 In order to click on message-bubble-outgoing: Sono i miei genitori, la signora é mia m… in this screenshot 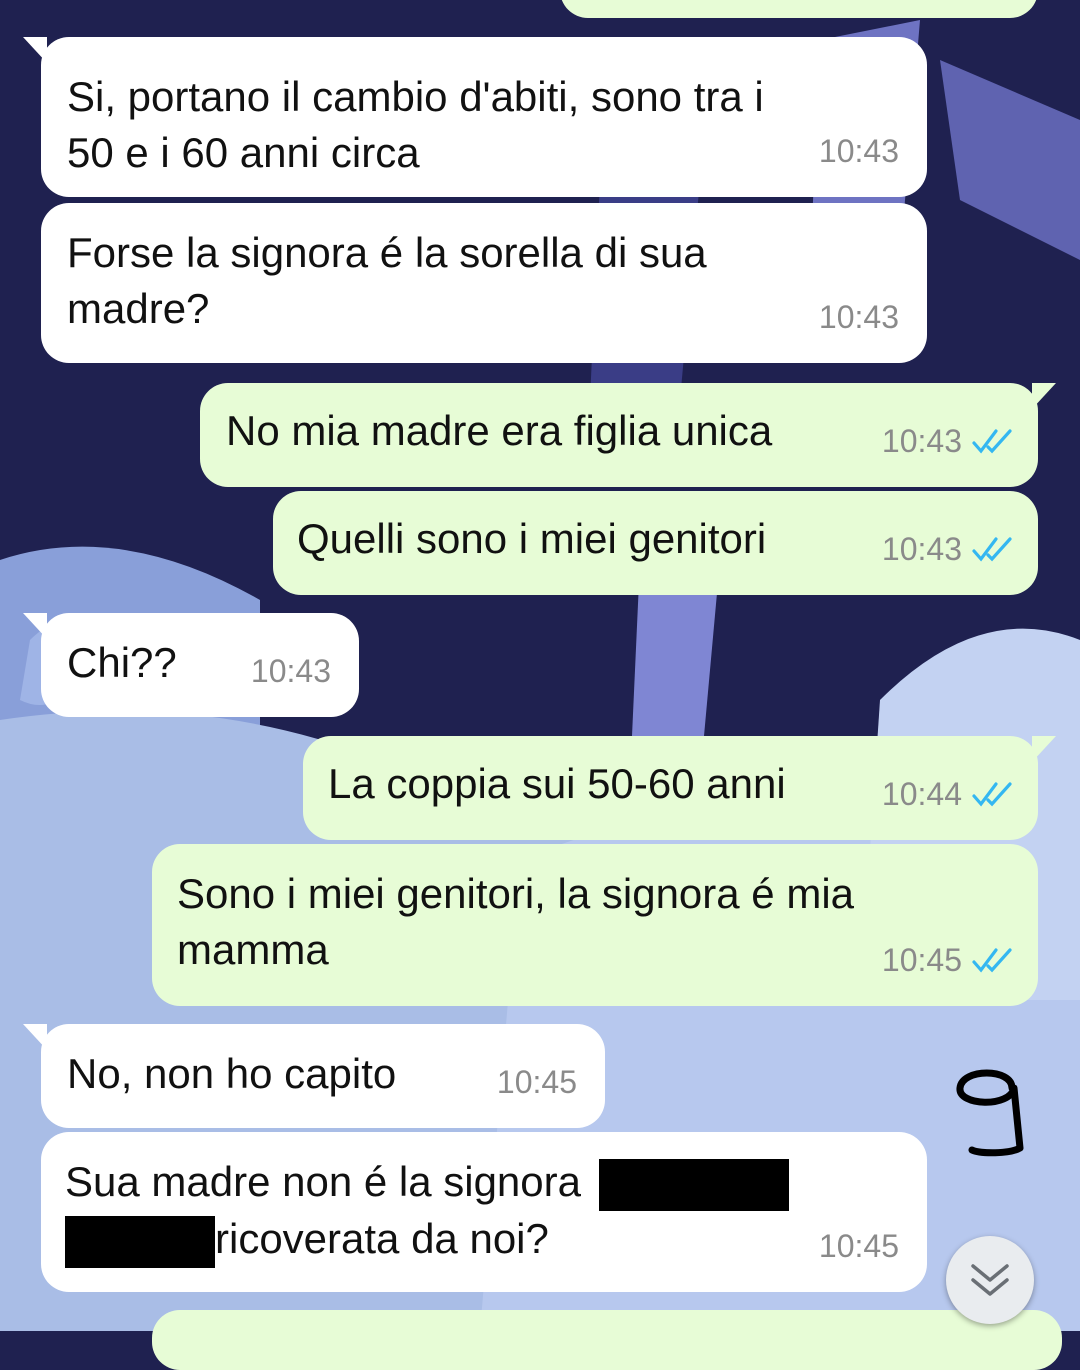, I will do `click(595, 925)`.